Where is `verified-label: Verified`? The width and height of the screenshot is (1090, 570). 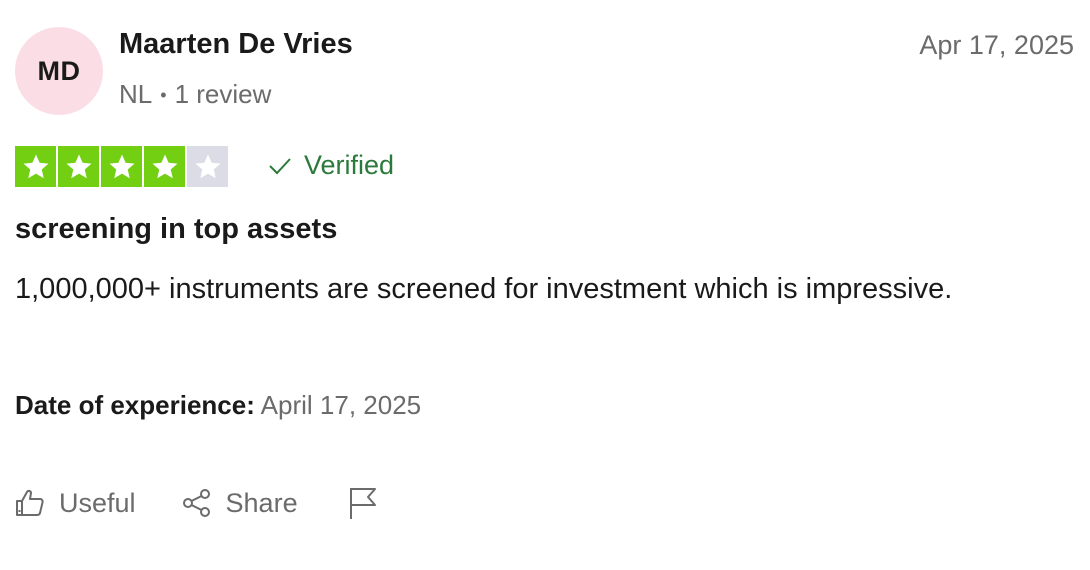 verified-label: Verified is located at coordinates (349, 165).